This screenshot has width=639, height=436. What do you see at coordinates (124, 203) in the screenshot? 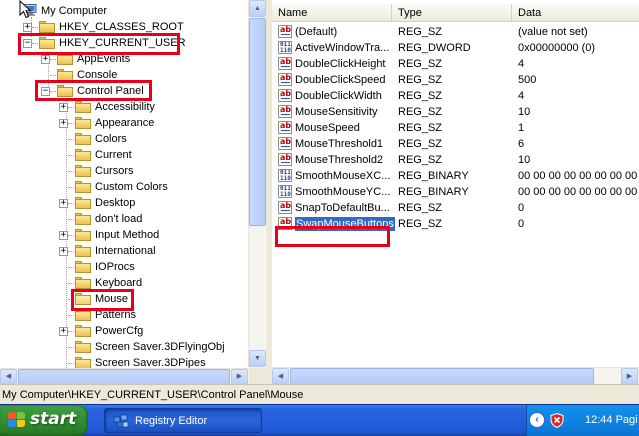
I see `tree-node-desktop: + Desktop` at bounding box center [124, 203].